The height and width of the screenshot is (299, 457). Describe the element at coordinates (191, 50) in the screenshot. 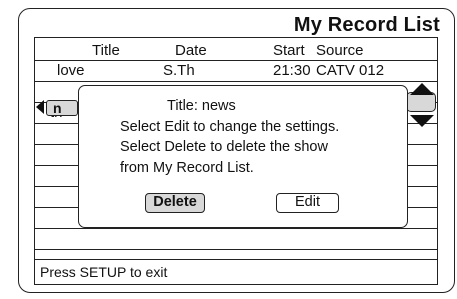

I see `column-header-date: Date` at that location.